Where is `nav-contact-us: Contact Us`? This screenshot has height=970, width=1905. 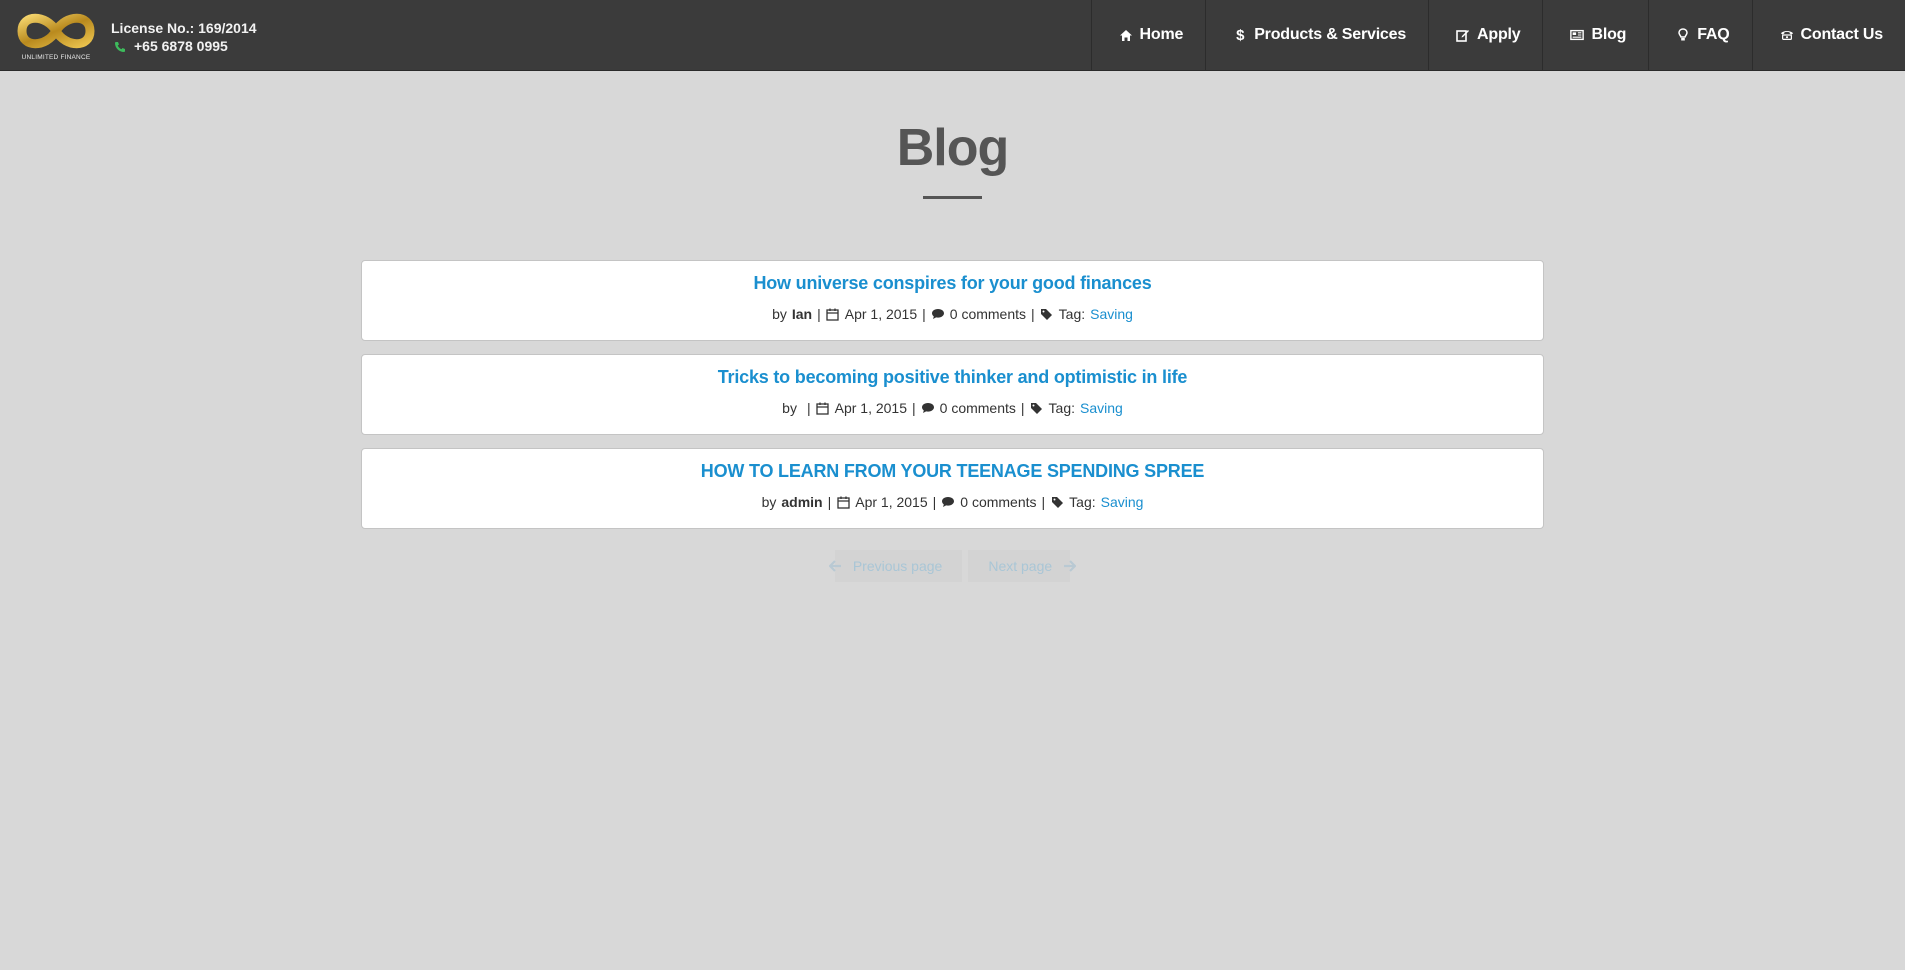
nav-contact-us: Contact Us is located at coordinates (1828, 35).